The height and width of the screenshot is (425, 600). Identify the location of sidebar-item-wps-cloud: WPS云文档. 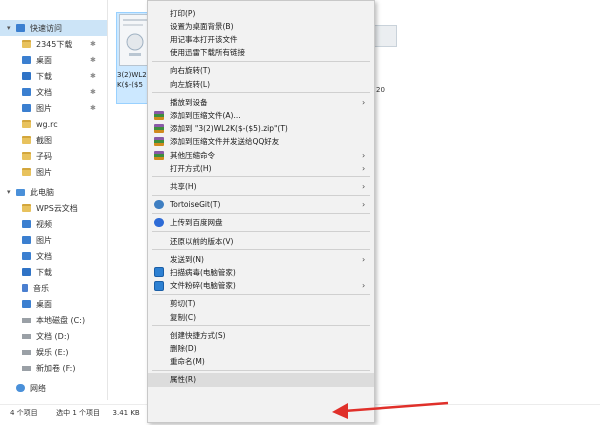
(53, 208).